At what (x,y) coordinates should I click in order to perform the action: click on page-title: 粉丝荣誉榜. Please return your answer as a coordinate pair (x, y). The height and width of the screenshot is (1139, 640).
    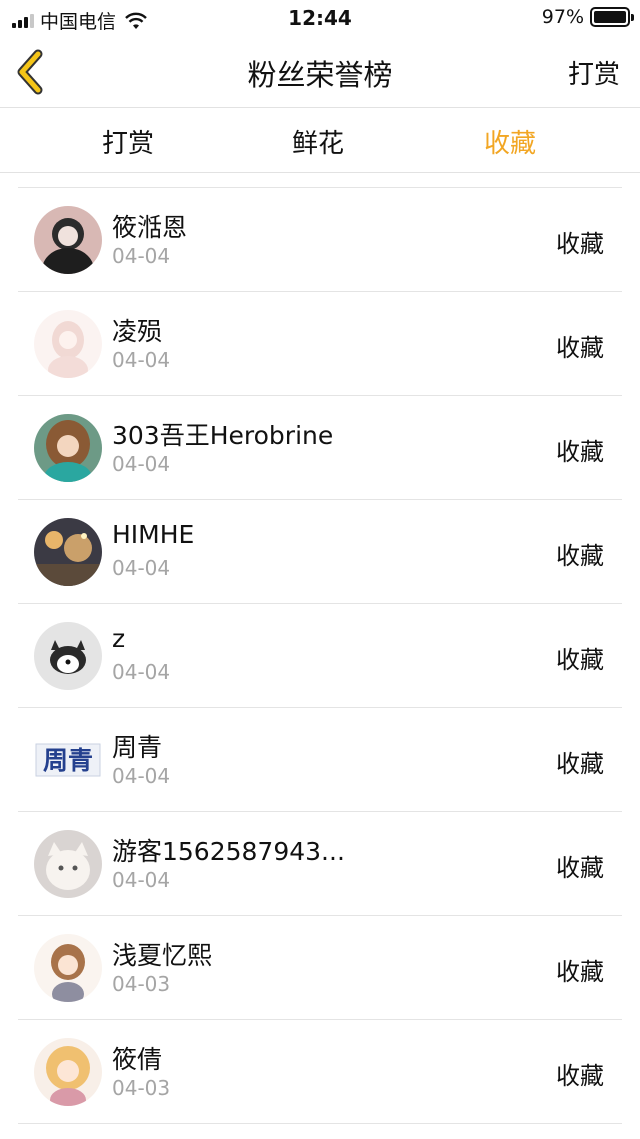
    Looking at the image, I should click on (320, 75).